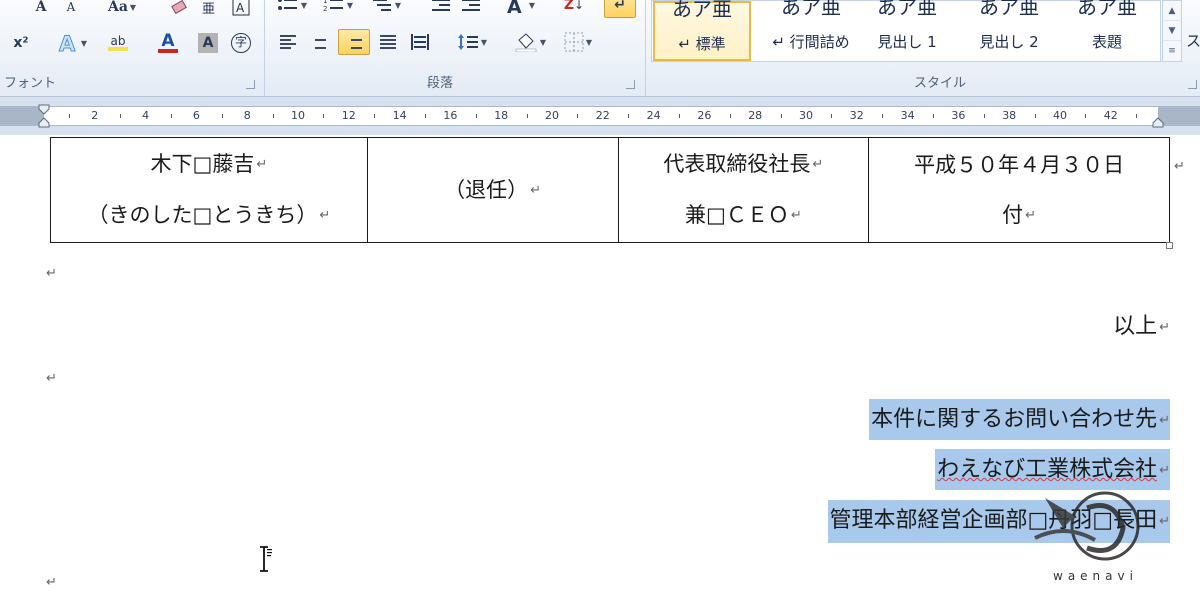 The width and height of the screenshot is (1200, 616). What do you see at coordinates (514, 7) in the screenshot?
I see `asian-layout-icon: A` at bounding box center [514, 7].